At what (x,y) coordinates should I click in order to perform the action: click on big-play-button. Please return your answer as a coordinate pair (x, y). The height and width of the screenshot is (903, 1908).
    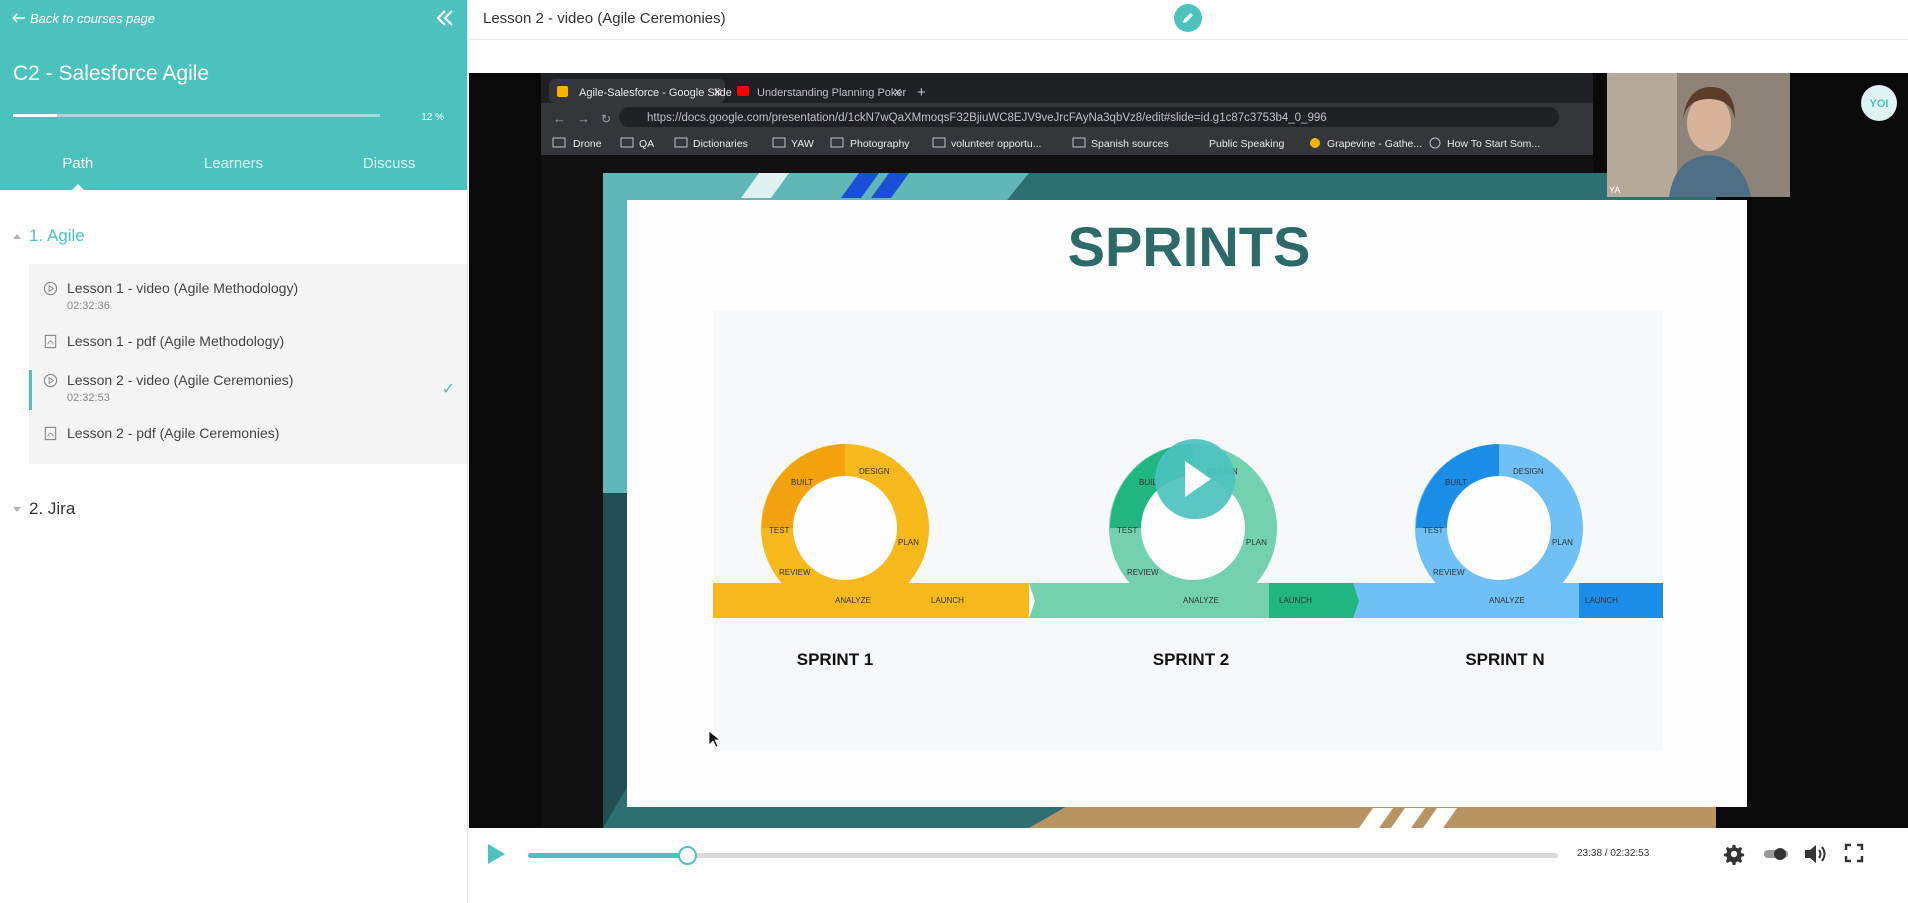
    Looking at the image, I should click on (1195, 479).